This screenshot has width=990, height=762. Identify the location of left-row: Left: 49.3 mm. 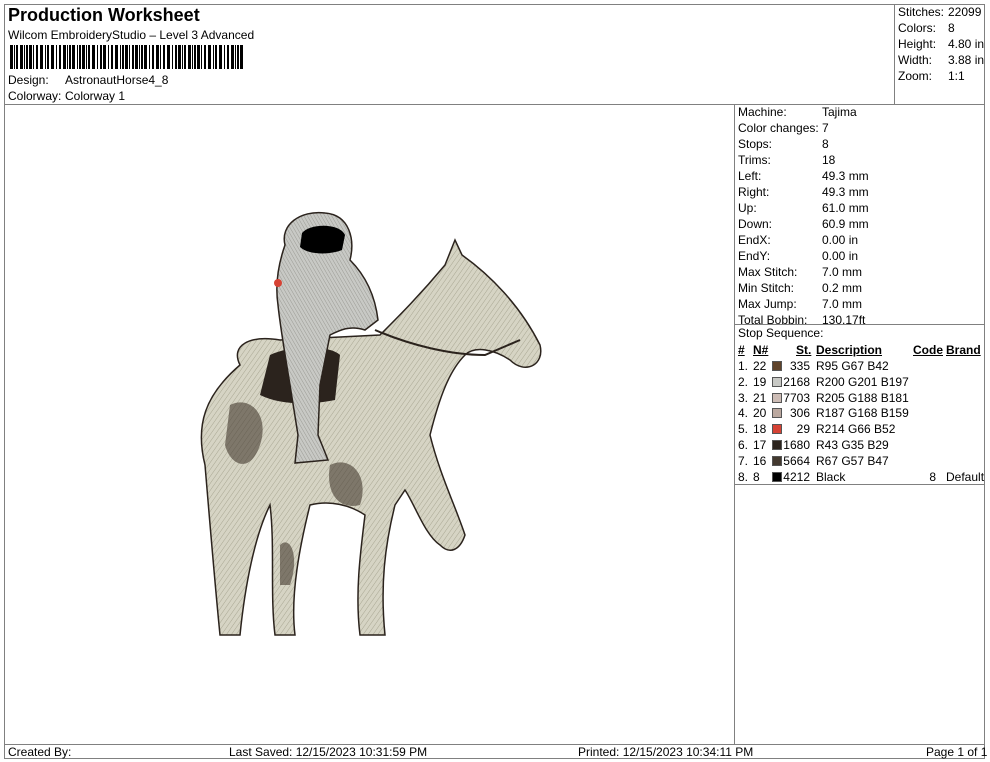
(803, 176).